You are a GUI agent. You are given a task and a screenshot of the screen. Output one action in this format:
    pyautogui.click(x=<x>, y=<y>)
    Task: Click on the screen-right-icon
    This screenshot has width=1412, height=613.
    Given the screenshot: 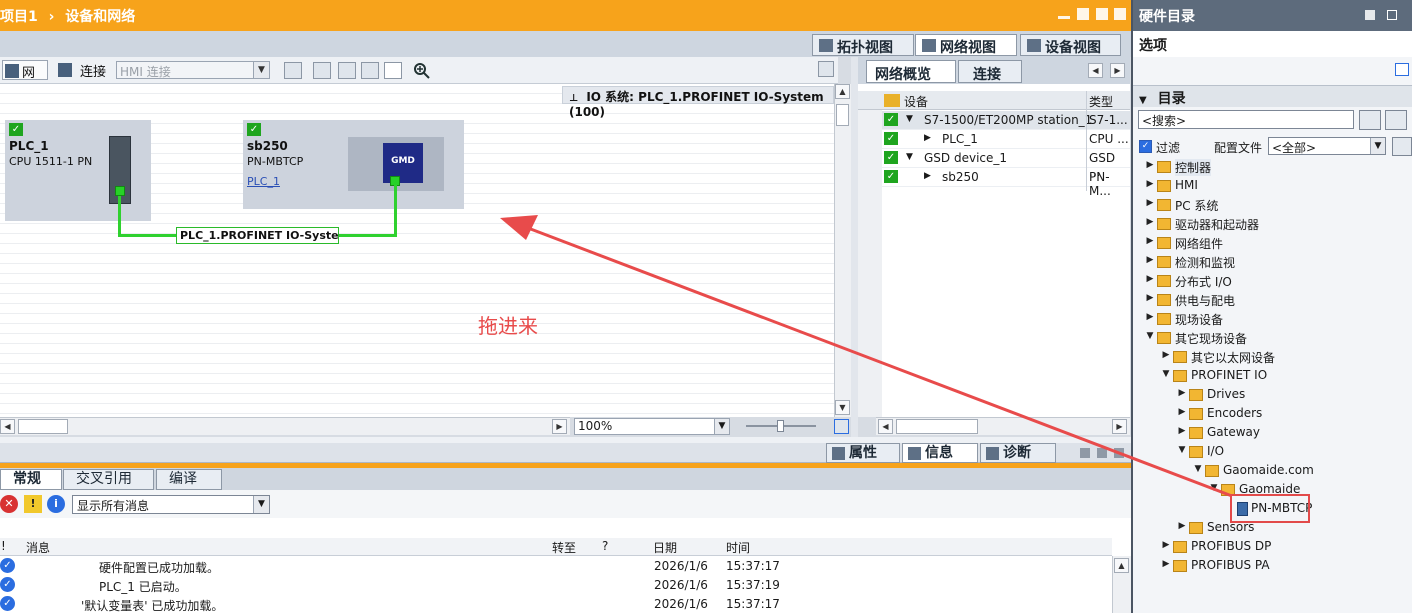 What is the action you would take?
    pyautogui.click(x=826, y=69)
    